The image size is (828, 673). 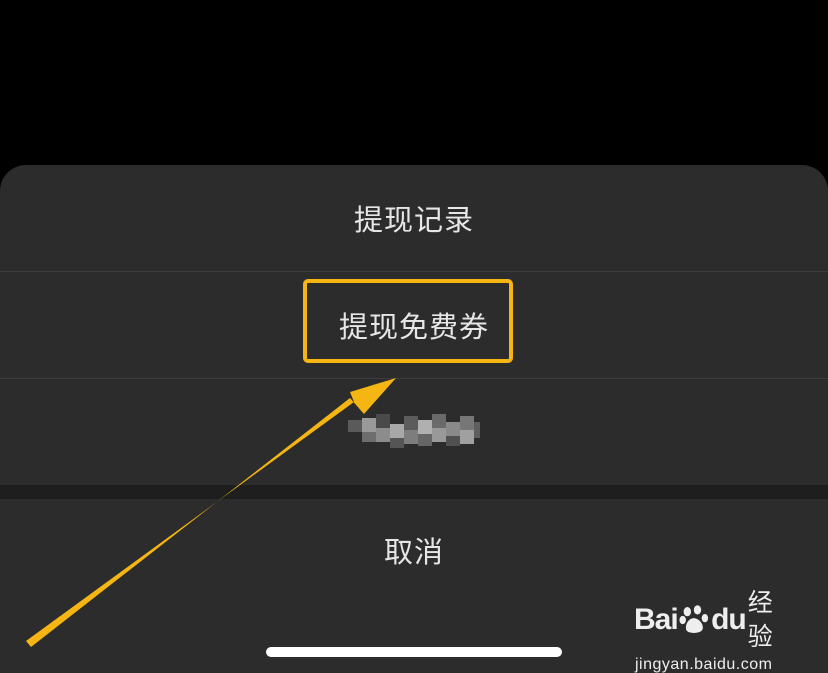 What do you see at coordinates (413, 552) in the screenshot?
I see `cancel-label: 取消` at bounding box center [413, 552].